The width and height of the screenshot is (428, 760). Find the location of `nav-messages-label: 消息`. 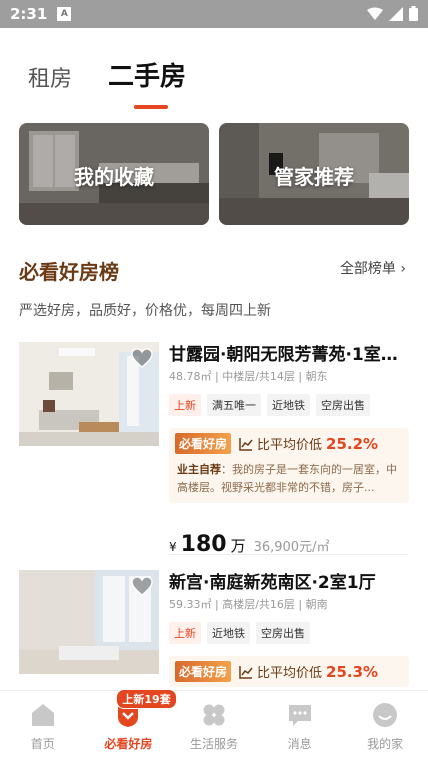

nav-messages-label: 消息 is located at coordinates (299, 744).